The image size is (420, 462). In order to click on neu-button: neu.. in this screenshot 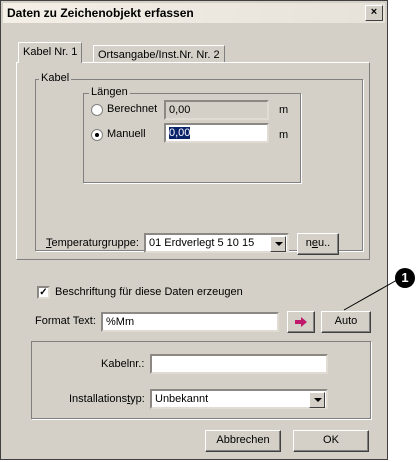, I will do `click(318, 244)`.